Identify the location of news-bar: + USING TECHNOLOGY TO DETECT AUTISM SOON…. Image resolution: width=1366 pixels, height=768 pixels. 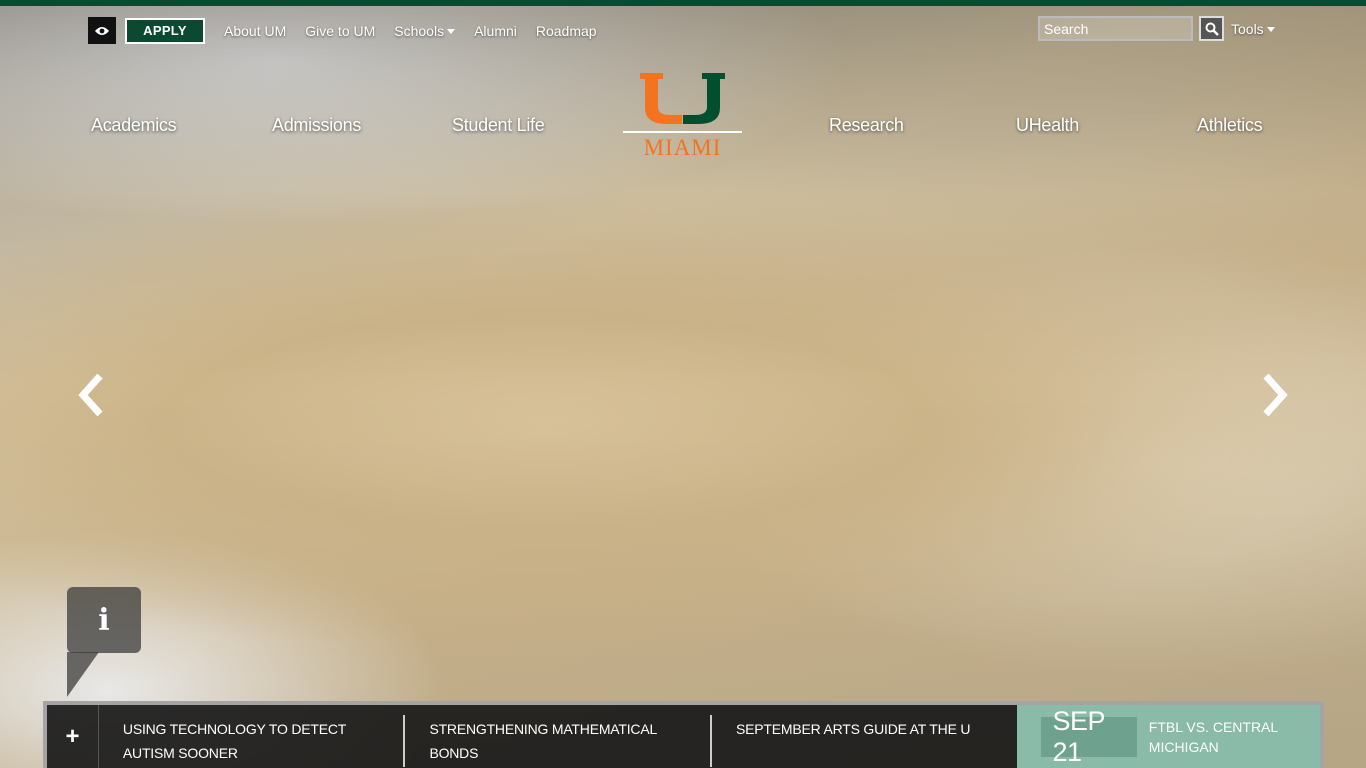
(683, 734).